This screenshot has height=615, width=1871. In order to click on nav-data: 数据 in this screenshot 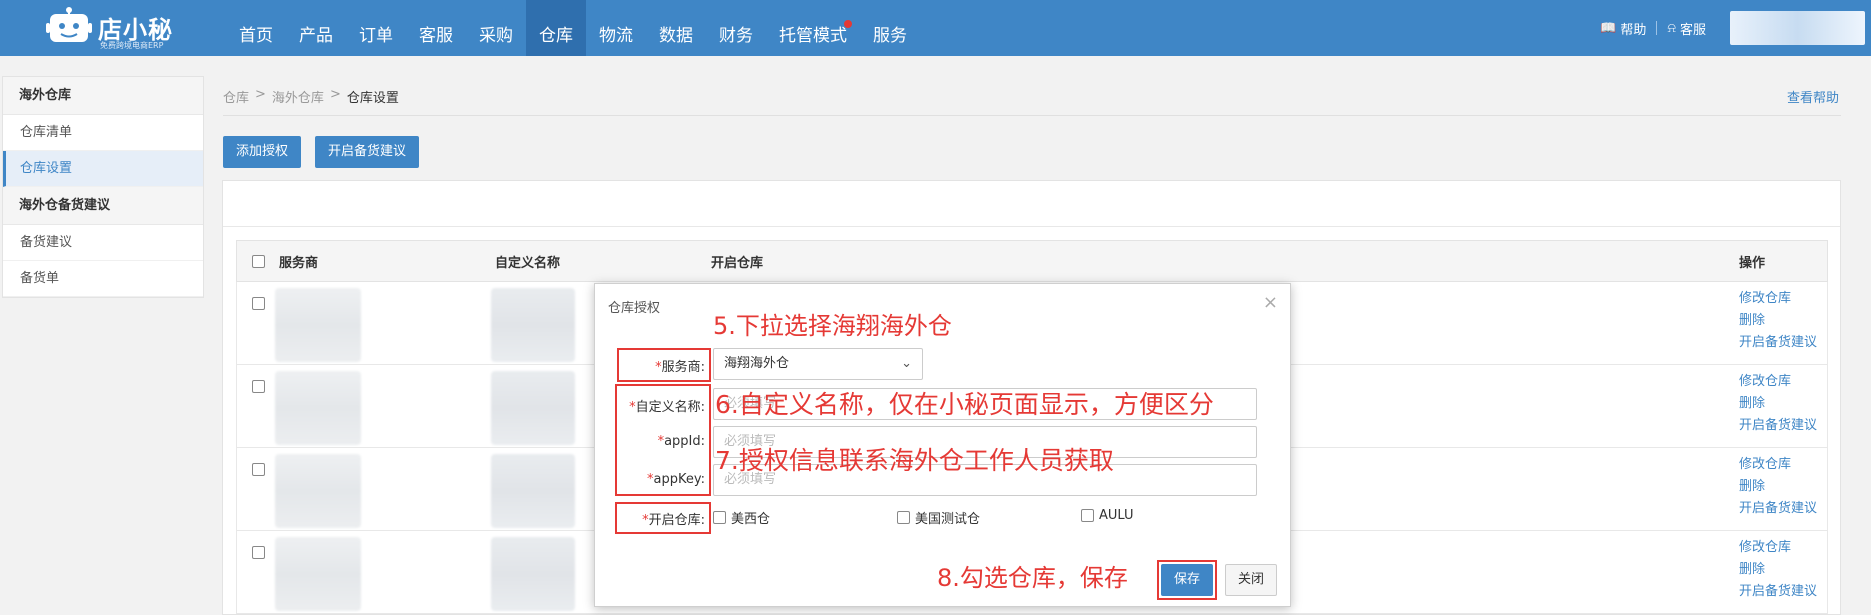, I will do `click(676, 28)`.